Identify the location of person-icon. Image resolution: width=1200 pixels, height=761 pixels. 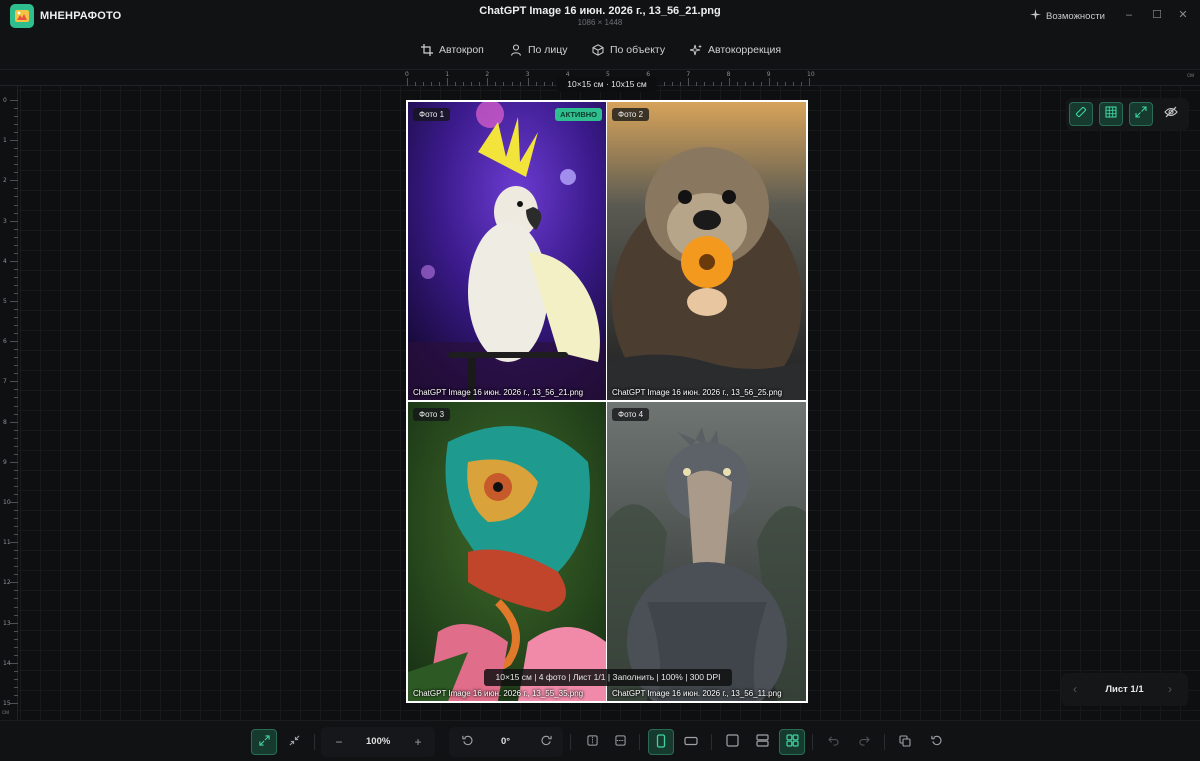
(516, 50).